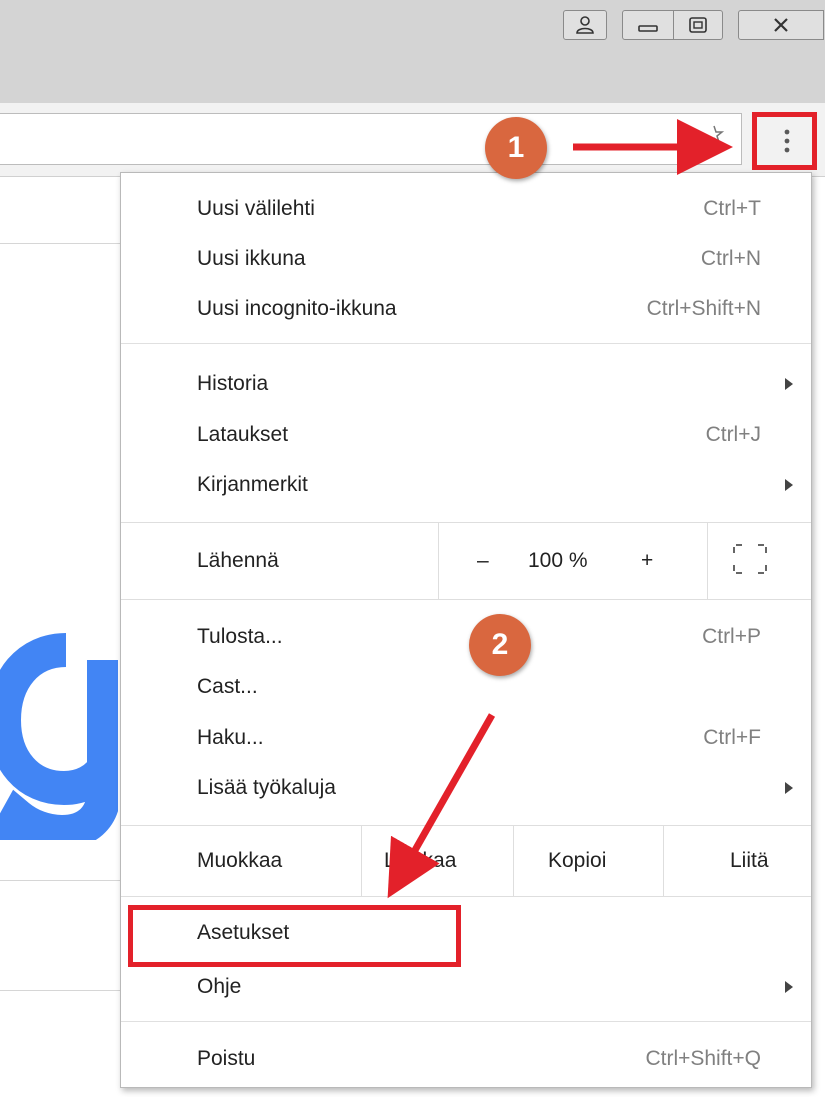  I want to click on step-1-badge: 1, so click(516, 148).